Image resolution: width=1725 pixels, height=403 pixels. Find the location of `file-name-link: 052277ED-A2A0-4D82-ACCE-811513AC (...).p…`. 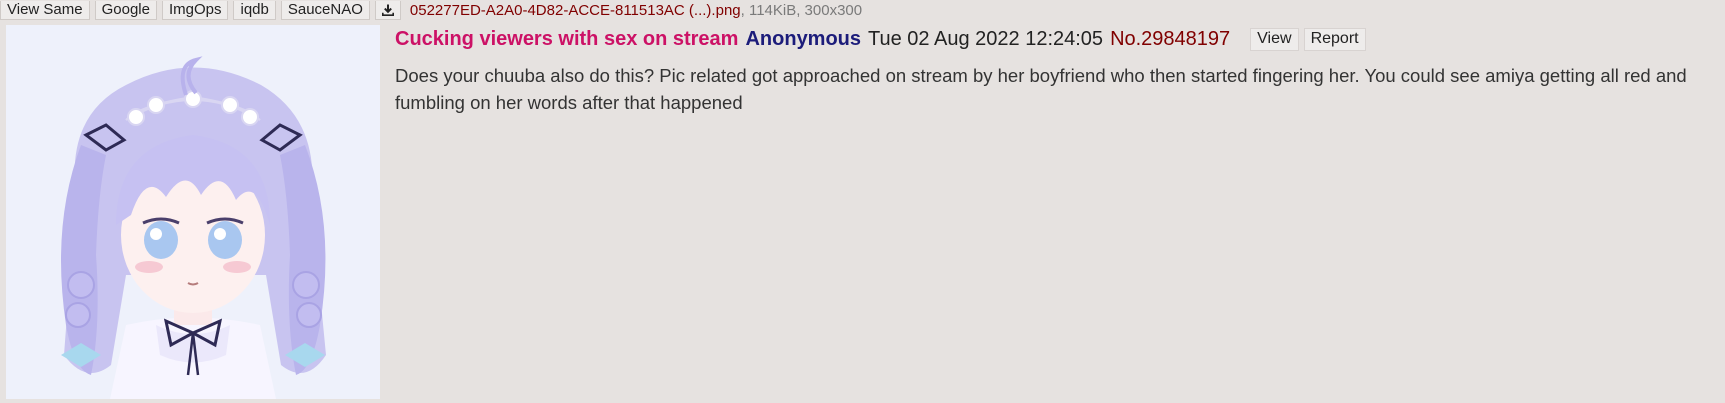

file-name-link: 052277ED-A2A0-4D82-ACCE-811513AC (...).p… is located at coordinates (575, 10).